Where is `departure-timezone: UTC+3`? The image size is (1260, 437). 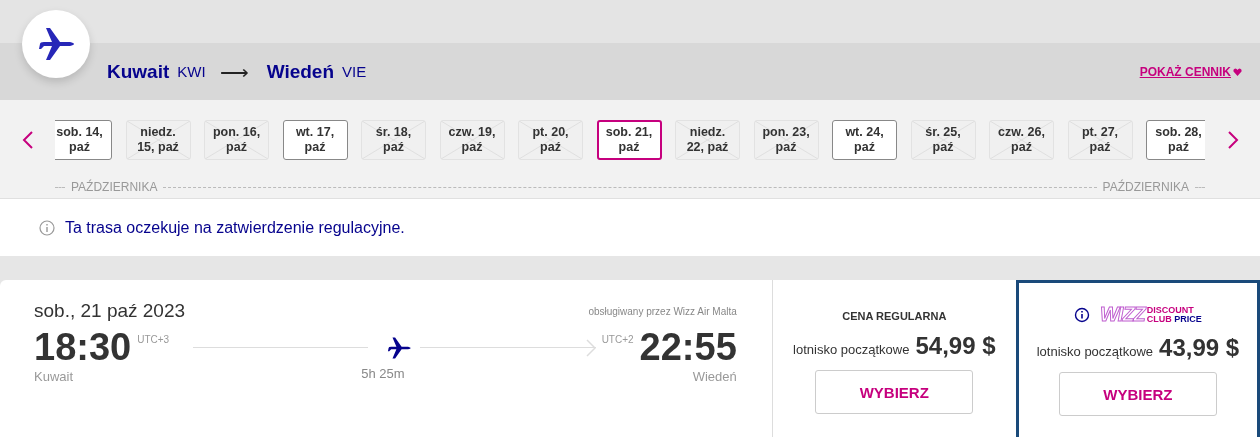
departure-timezone: UTC+3 is located at coordinates (153, 339).